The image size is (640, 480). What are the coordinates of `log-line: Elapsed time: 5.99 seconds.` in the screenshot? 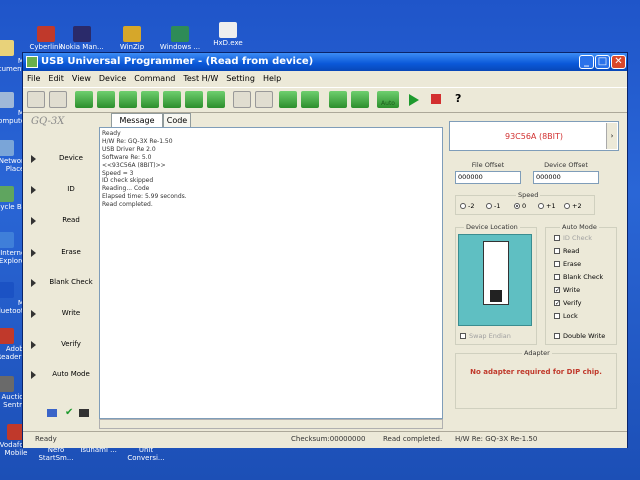 It's located at (144, 197).